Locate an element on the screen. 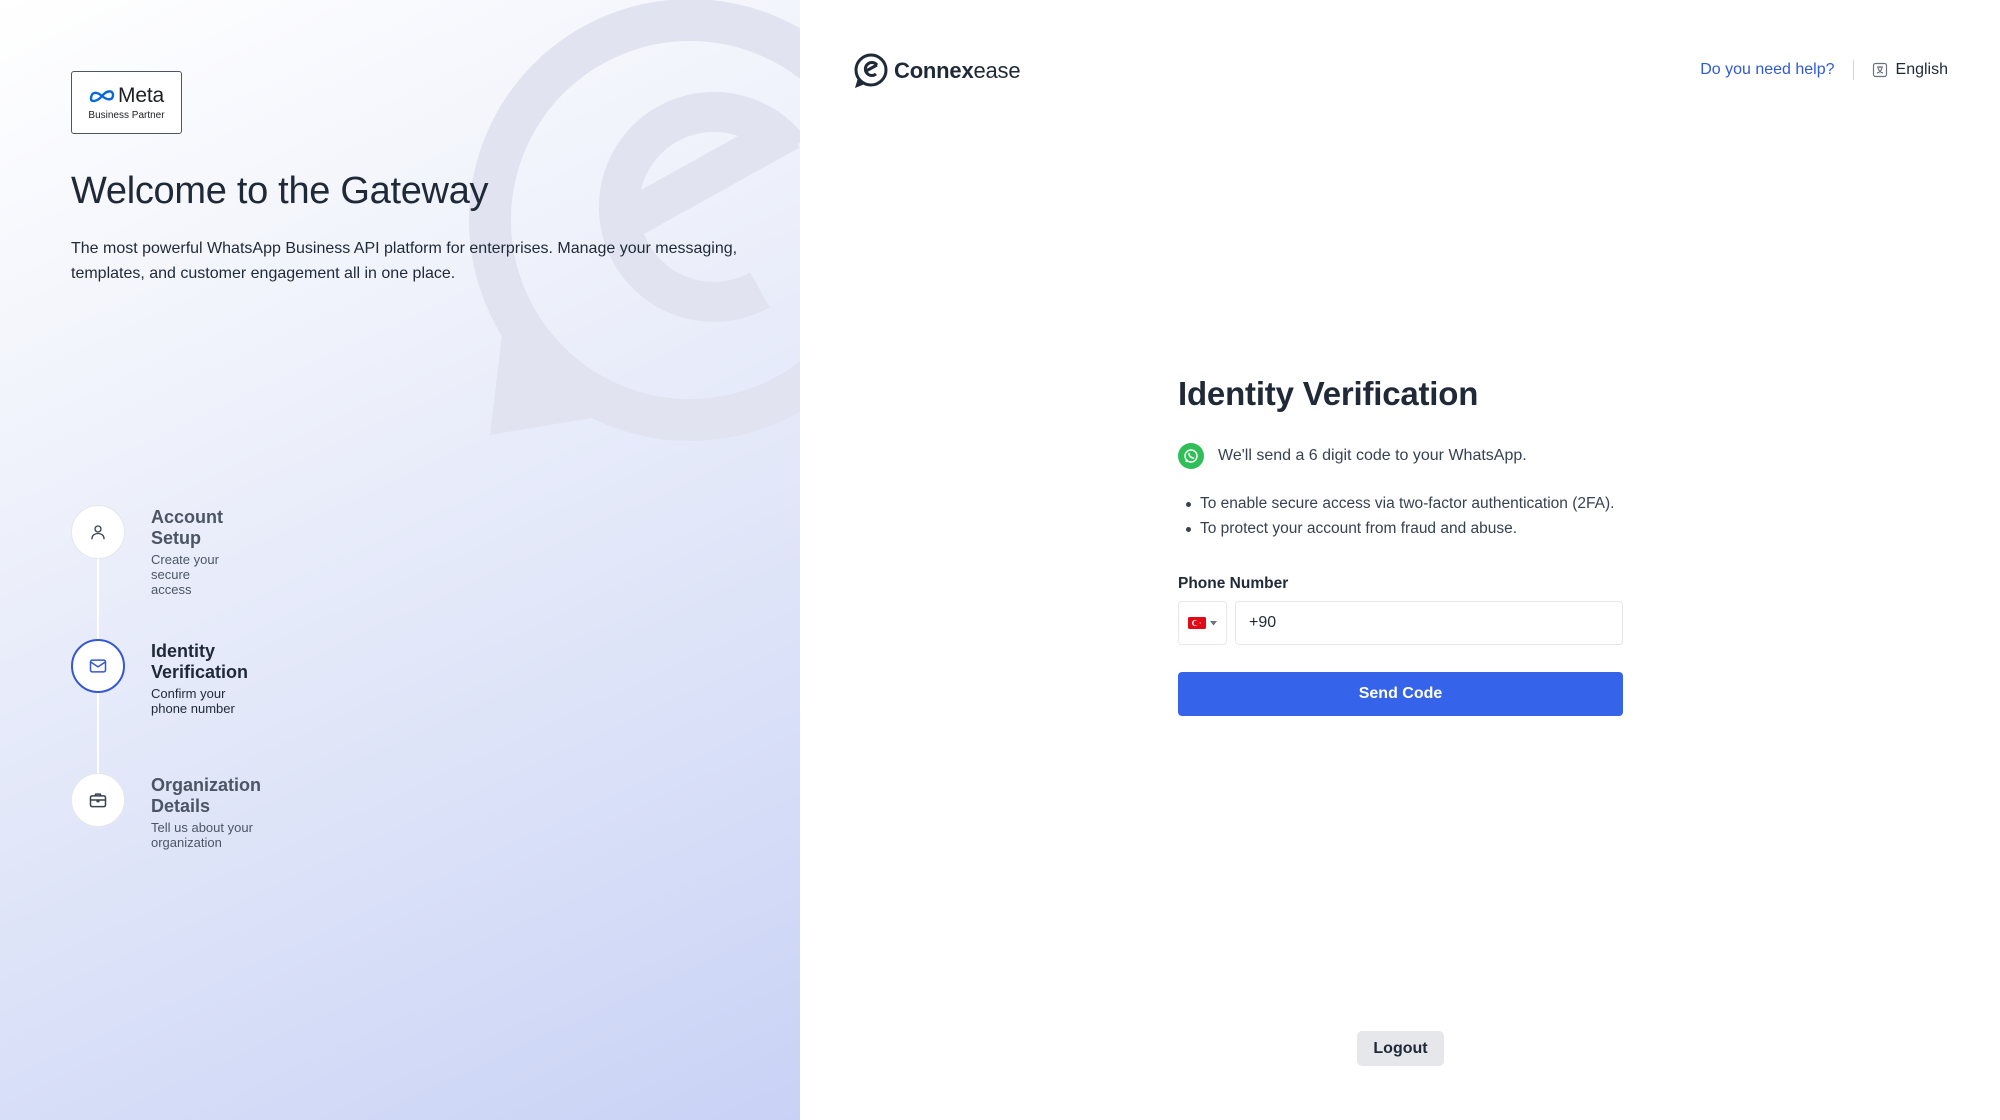 Image resolution: width=2000 pixels, height=1120 pixels. phone-input-row is located at coordinates (1400, 623).